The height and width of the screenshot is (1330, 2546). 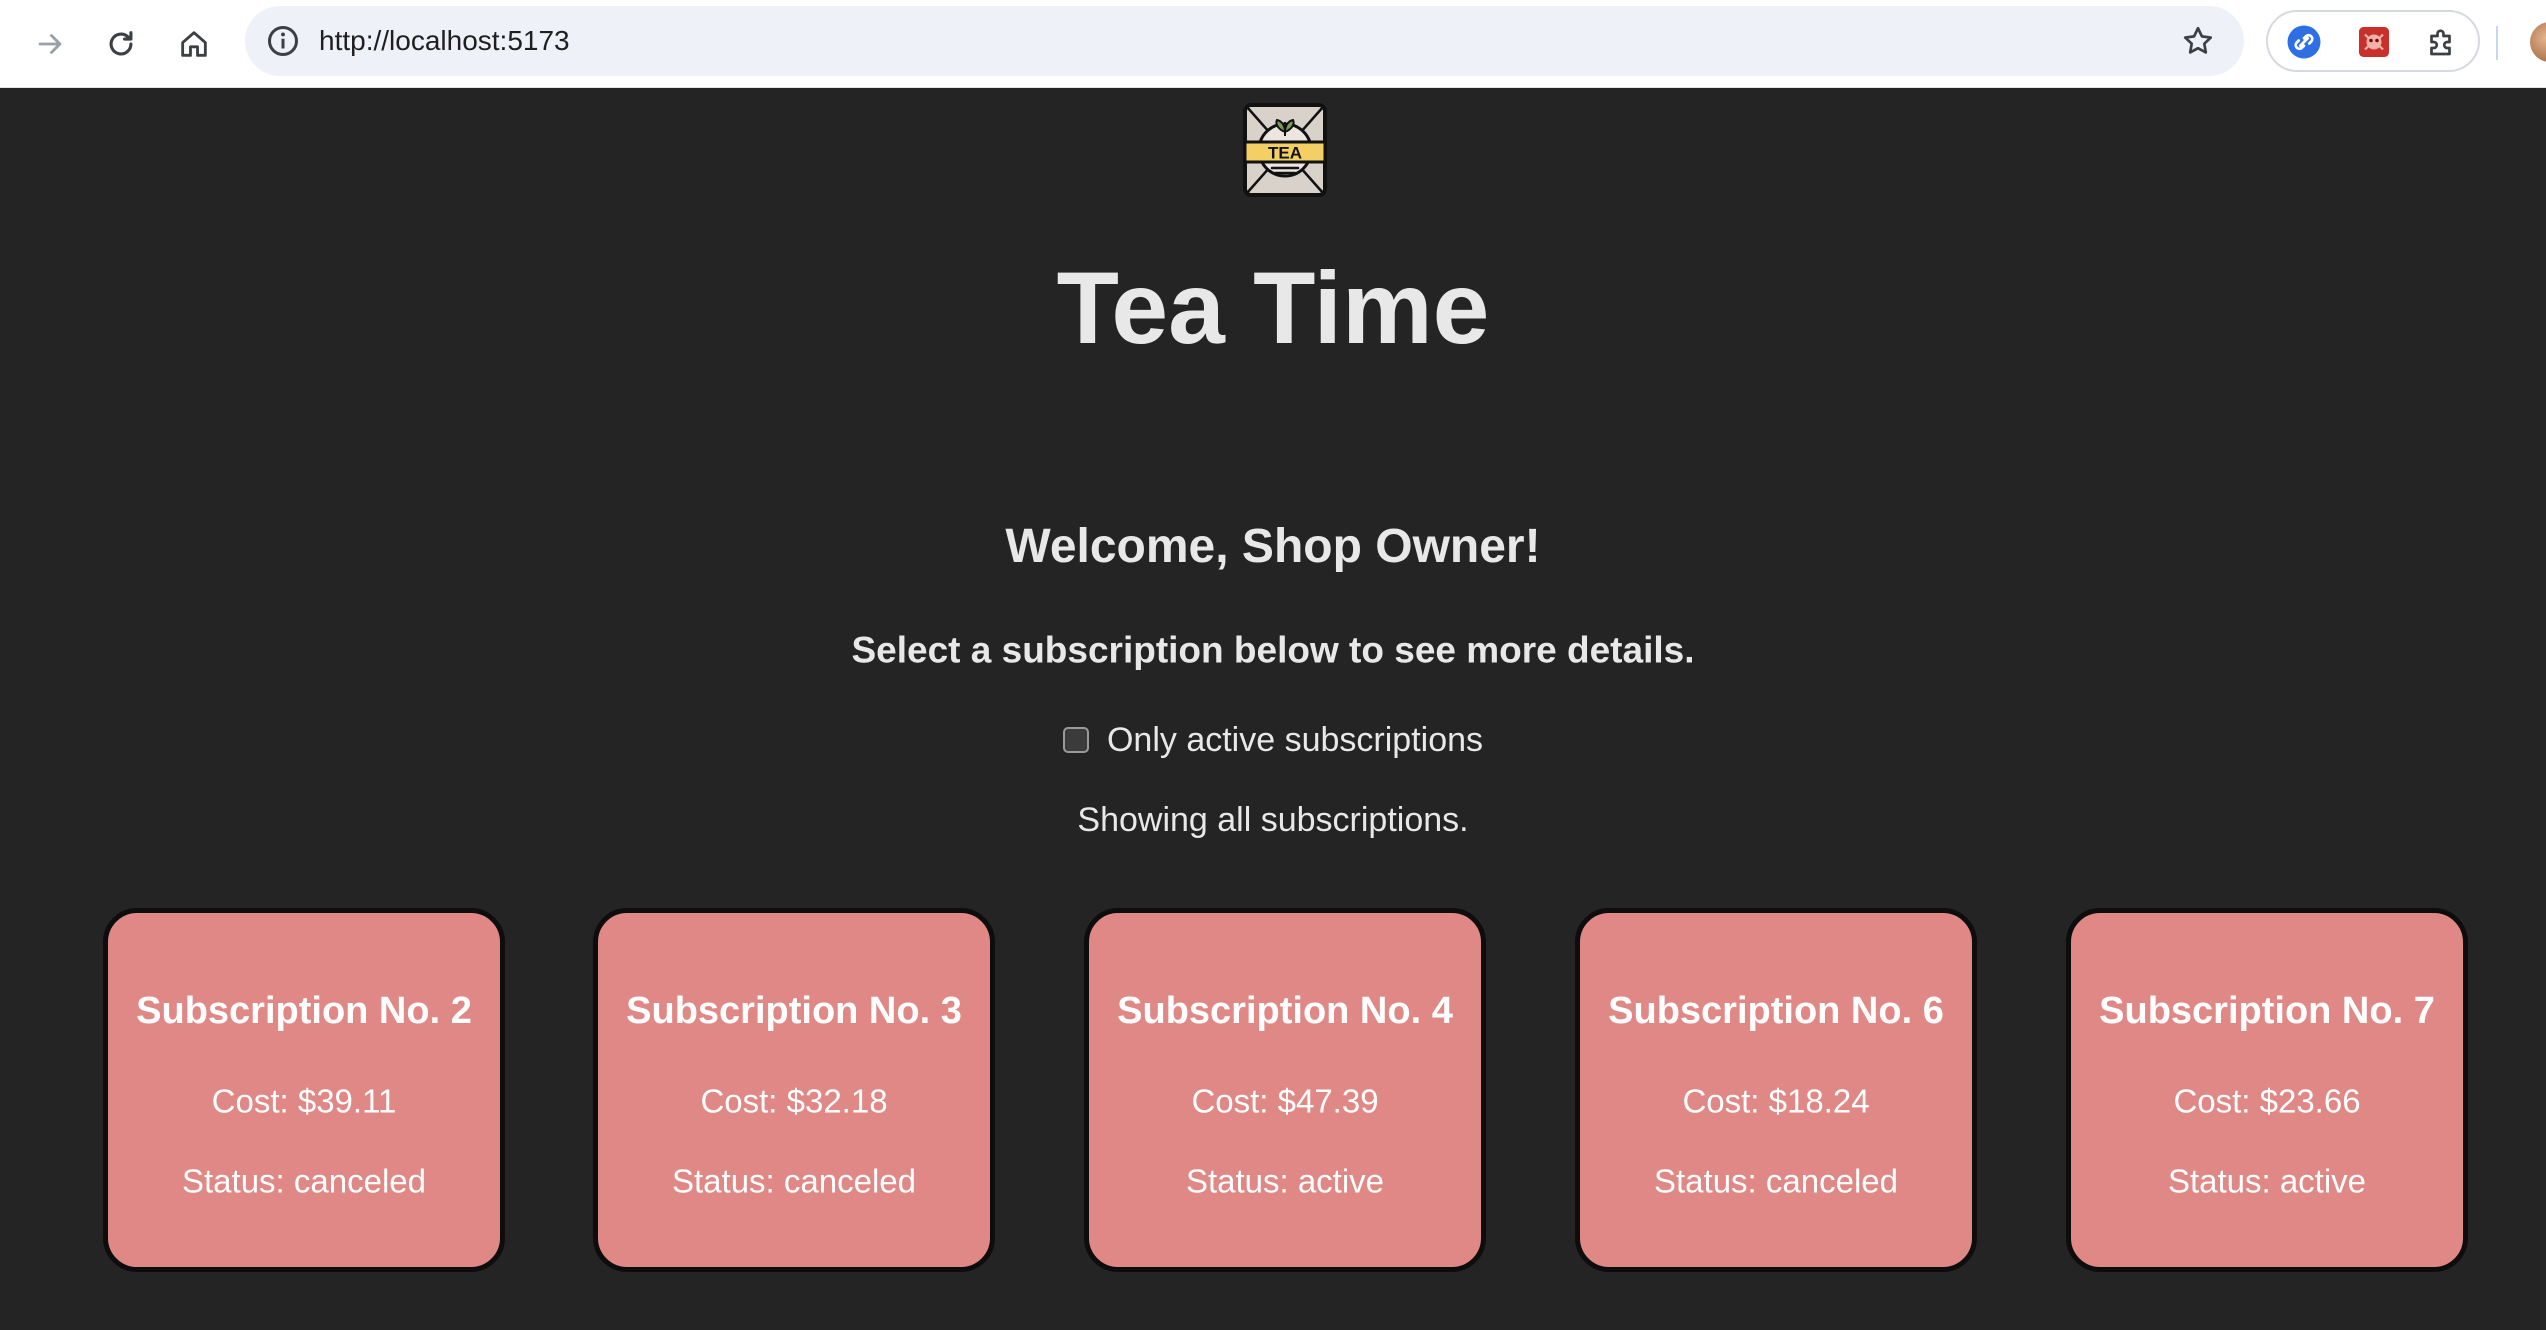 I want to click on subscription-cost: Cost: $39.11, so click(x=304, y=1101).